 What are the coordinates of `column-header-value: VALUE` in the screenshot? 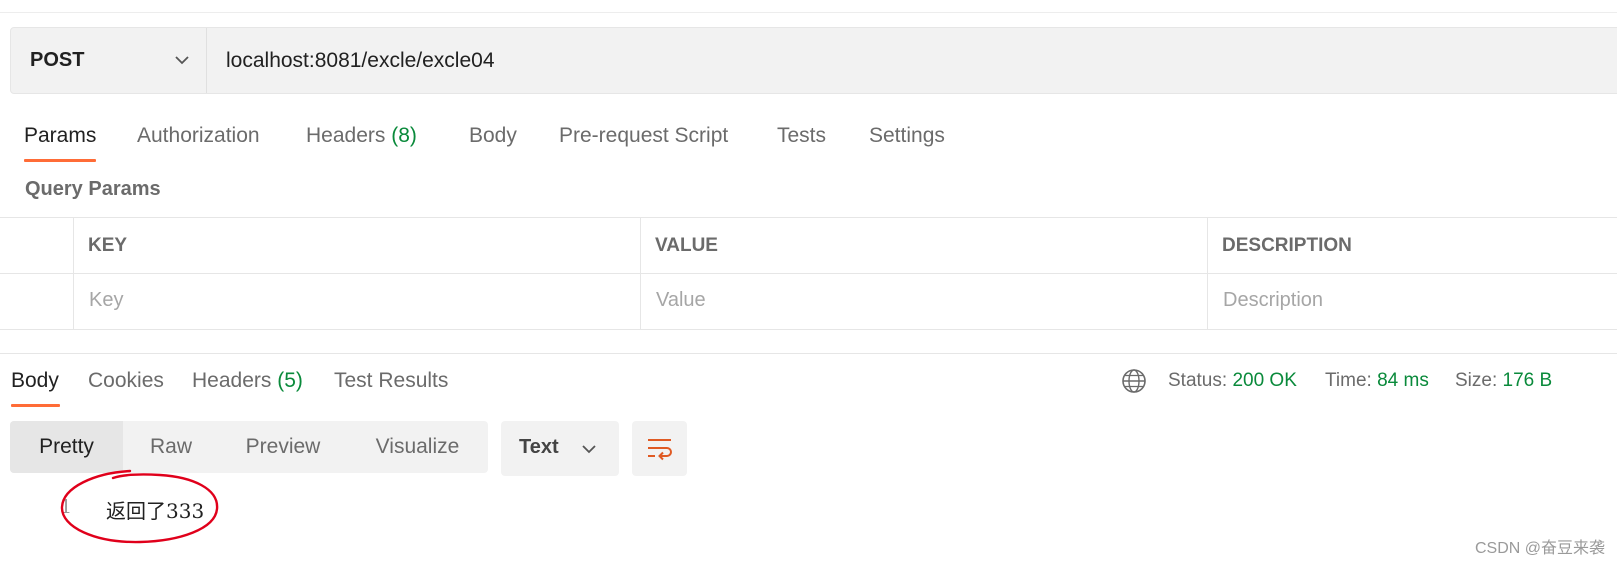 It's located at (686, 245).